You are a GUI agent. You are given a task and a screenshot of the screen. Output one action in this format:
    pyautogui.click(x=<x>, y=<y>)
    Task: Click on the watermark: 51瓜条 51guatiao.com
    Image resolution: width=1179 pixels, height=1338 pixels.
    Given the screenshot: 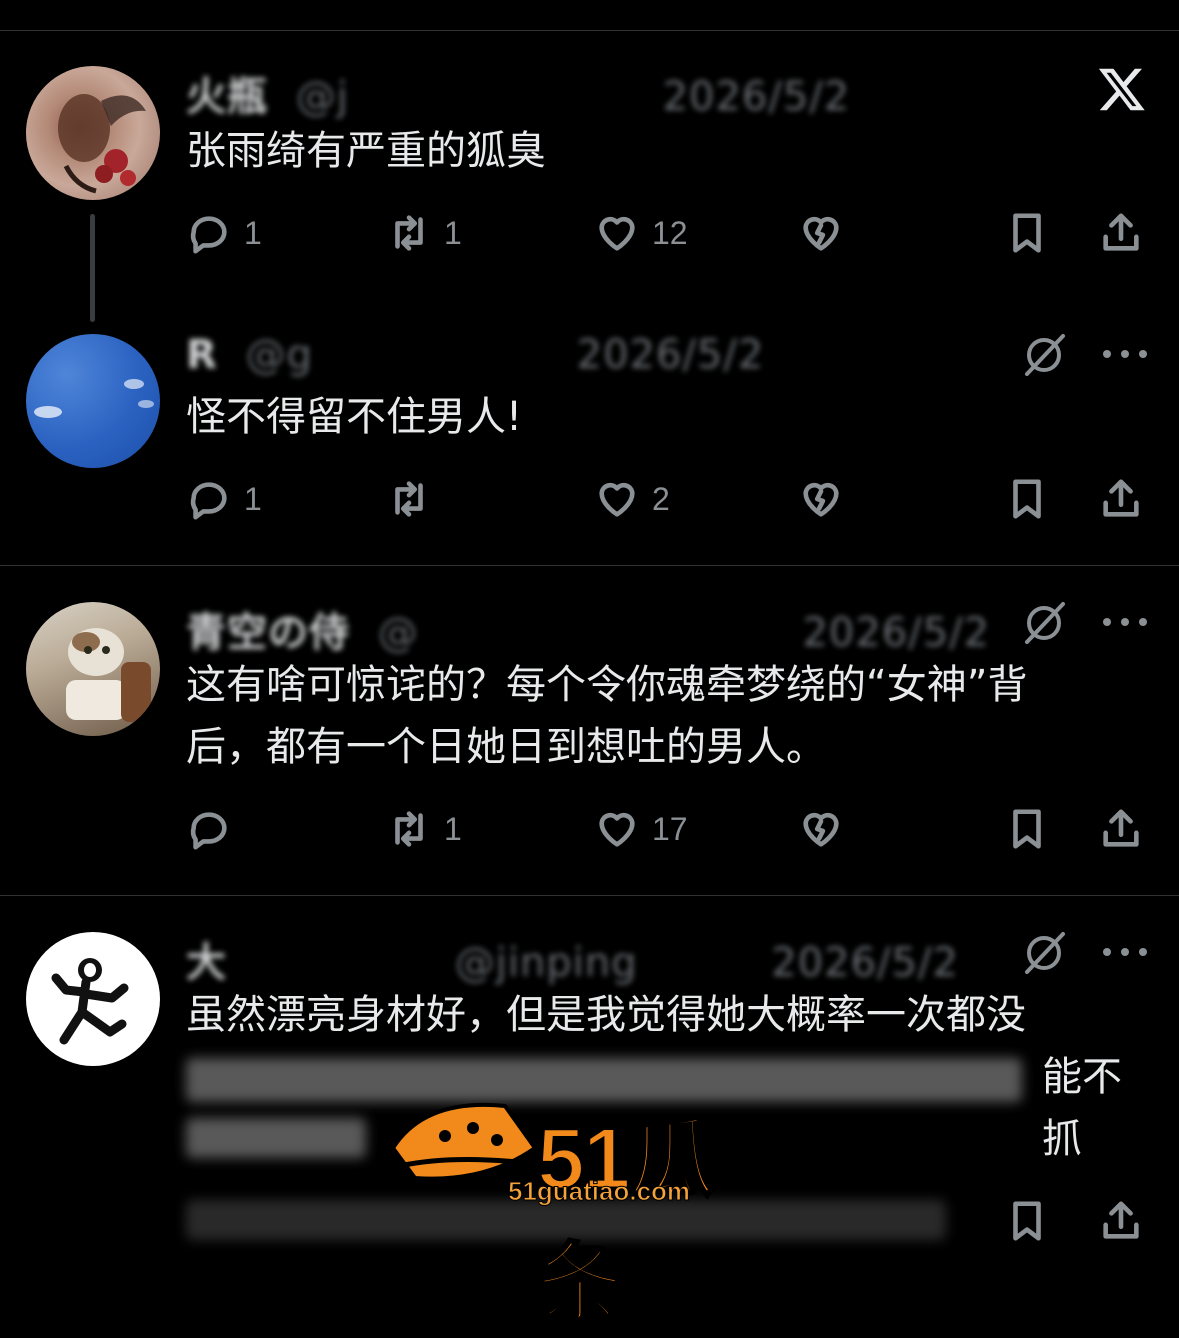 What is the action you would take?
    pyautogui.click(x=590, y=1211)
    